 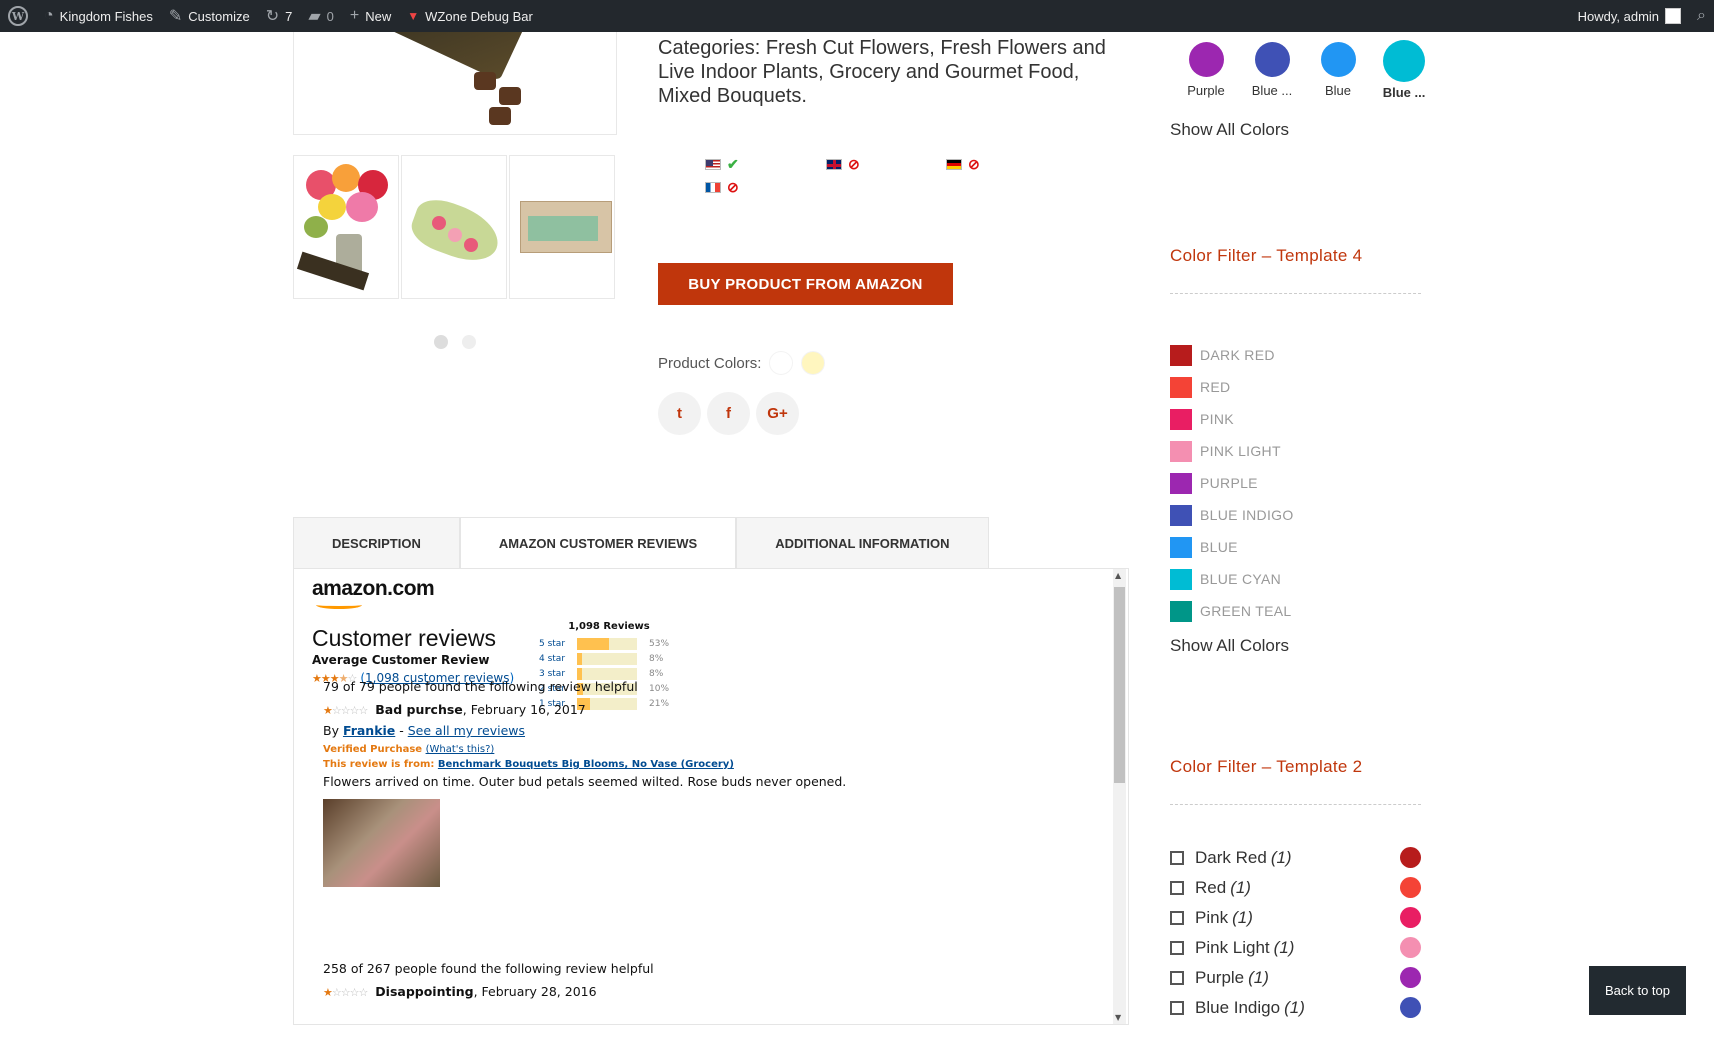 I want to click on color-filter-checkbox-item: Pink Light (1), so click(x=1295, y=948).